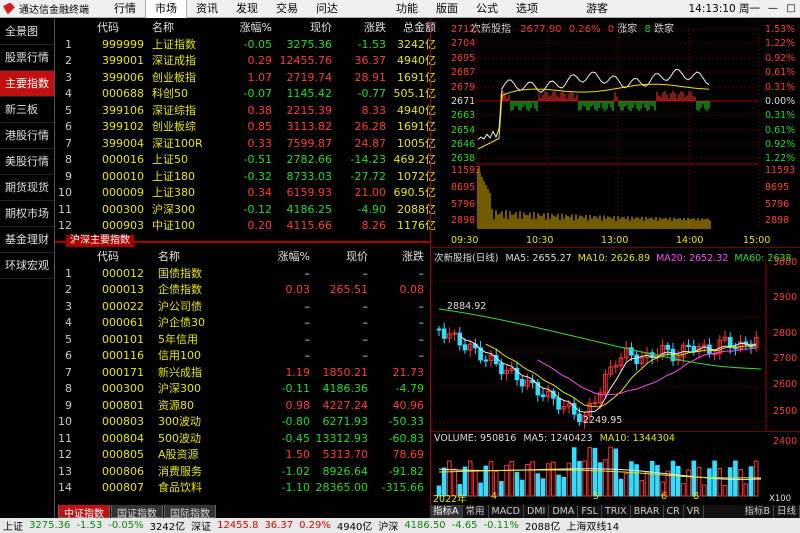 Image resolution: width=800 pixels, height=533 pixels. I want to click on sidebar-item-us: 美股行情, so click(27, 162).